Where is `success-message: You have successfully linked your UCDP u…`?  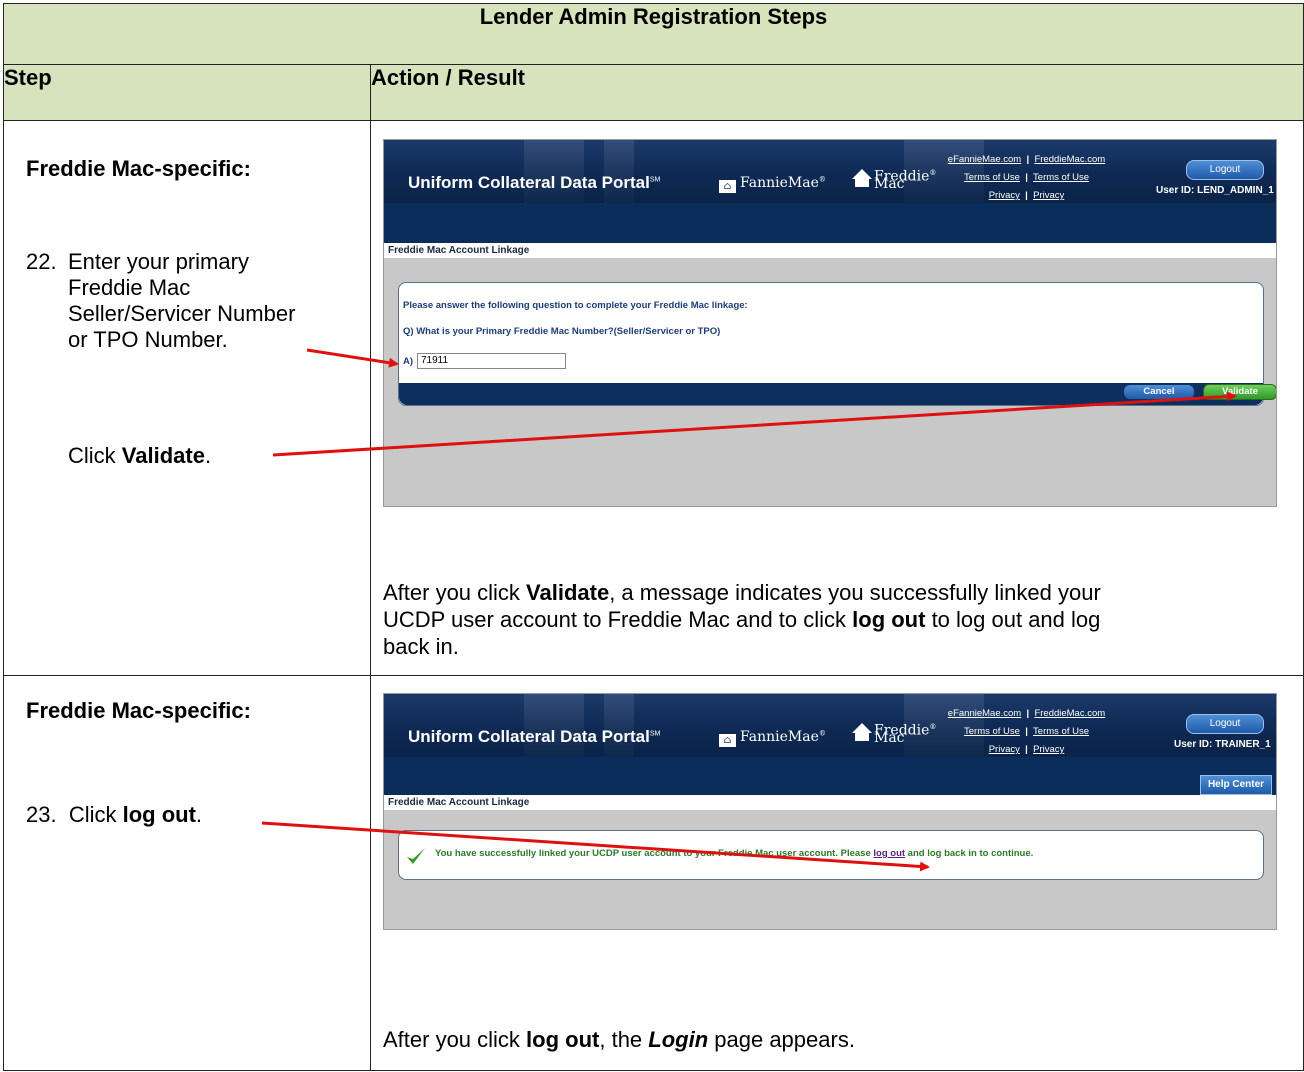 success-message: You have successfully linked your UCDP u… is located at coordinates (734, 853).